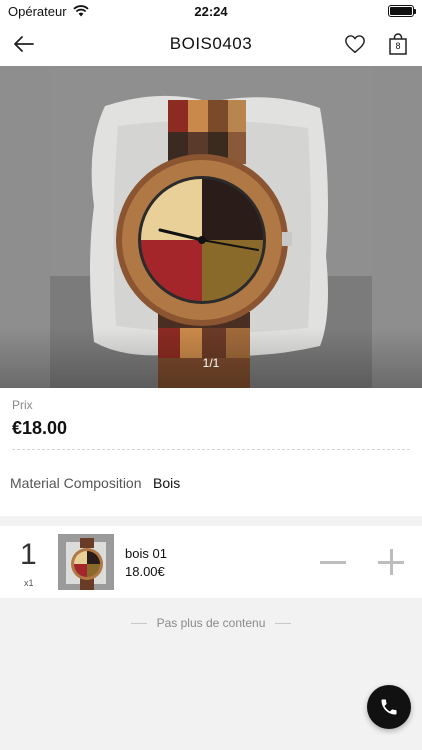 Image resolution: width=422 pixels, height=750 pixels. What do you see at coordinates (22, 405) in the screenshot?
I see `price-label: Prix` at bounding box center [22, 405].